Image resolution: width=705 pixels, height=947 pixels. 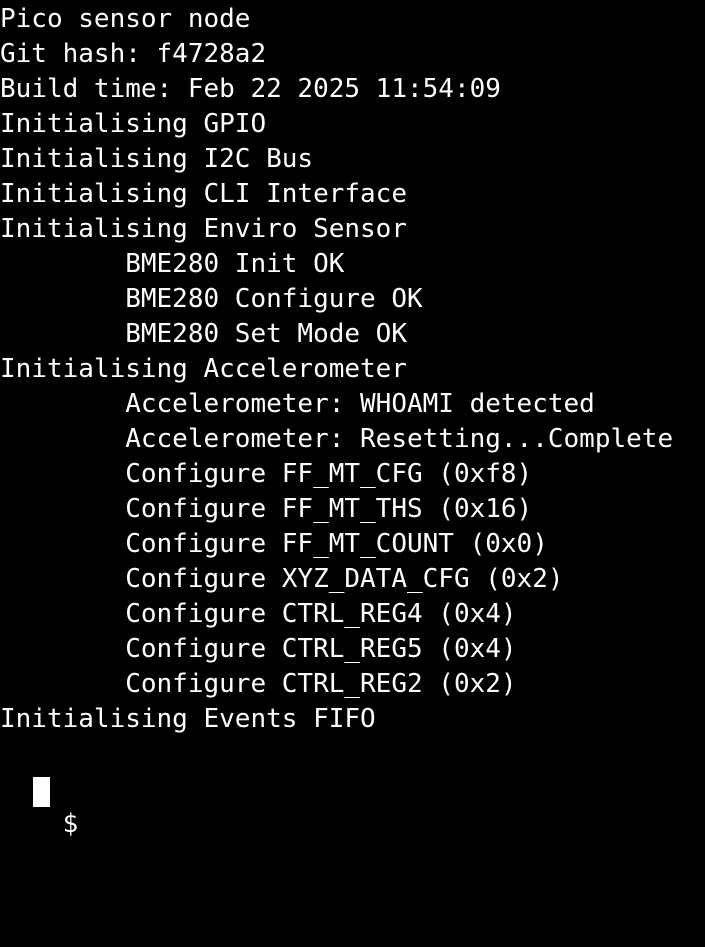 What do you see at coordinates (258, 614) in the screenshot?
I see `output-line: Configure CTRL_REG4 (0x4)` at bounding box center [258, 614].